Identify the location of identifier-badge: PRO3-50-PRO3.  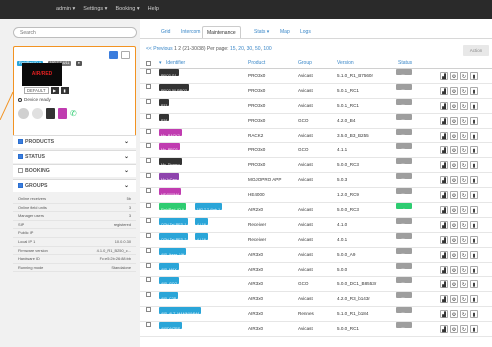
(174, 88).